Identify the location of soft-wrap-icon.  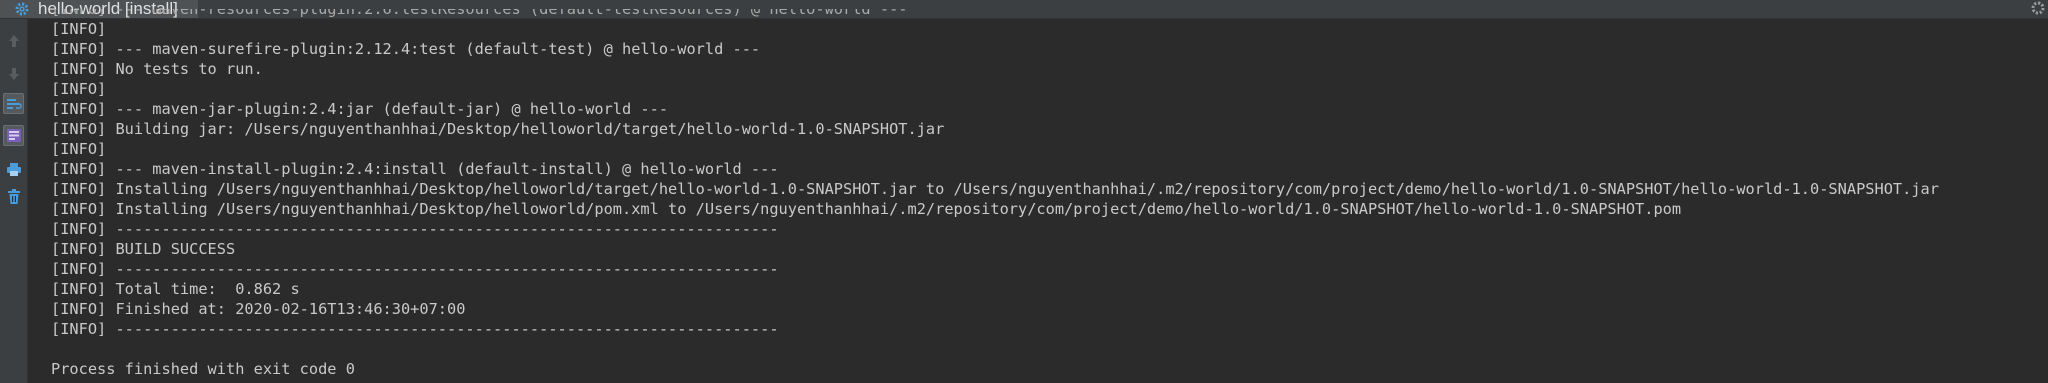
(14, 103).